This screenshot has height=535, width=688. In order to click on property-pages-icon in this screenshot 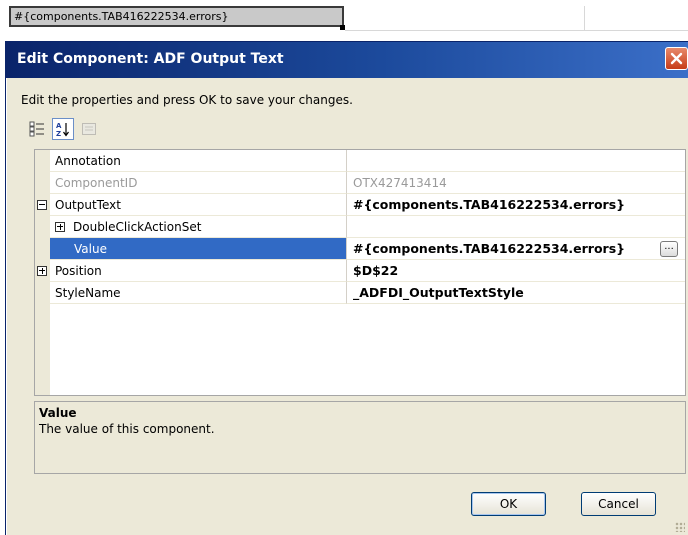, I will do `click(89, 129)`.